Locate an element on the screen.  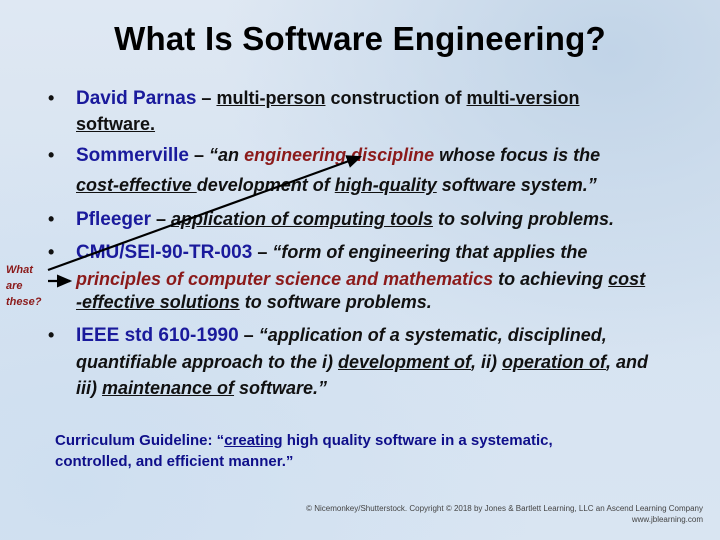
arrow-to-engineering-discipline is located at coordinates (205, 213).